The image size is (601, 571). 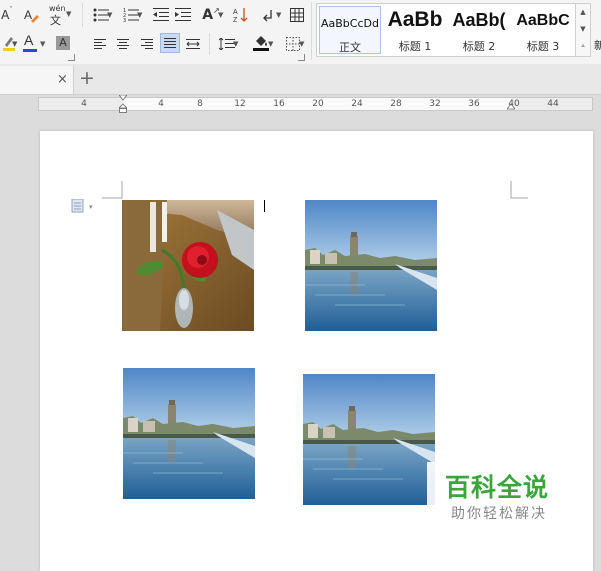 What do you see at coordinates (9, 43) in the screenshot?
I see `highlight-color-button: ▼` at bounding box center [9, 43].